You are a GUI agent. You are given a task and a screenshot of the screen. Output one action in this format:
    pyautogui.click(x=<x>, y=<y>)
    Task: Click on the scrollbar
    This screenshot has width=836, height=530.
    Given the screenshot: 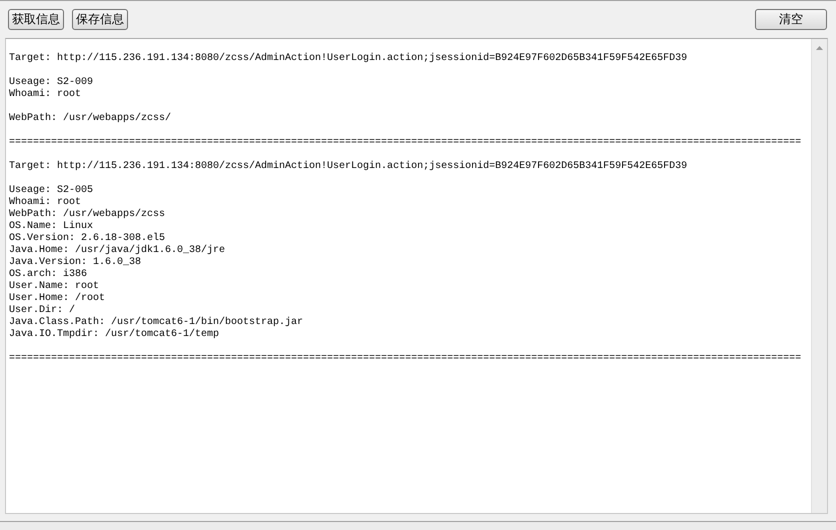 What is the action you would take?
    pyautogui.click(x=819, y=276)
    